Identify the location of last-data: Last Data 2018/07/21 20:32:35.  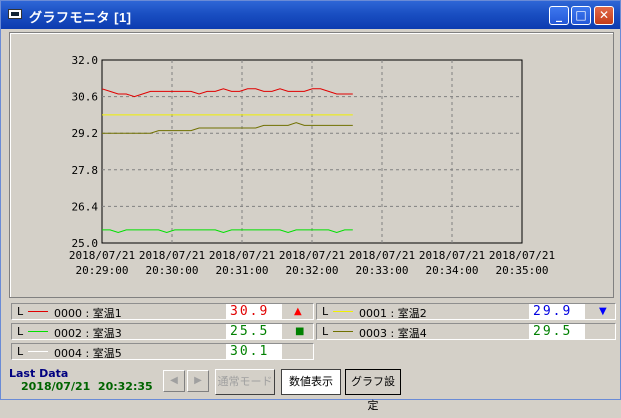
(81, 380).